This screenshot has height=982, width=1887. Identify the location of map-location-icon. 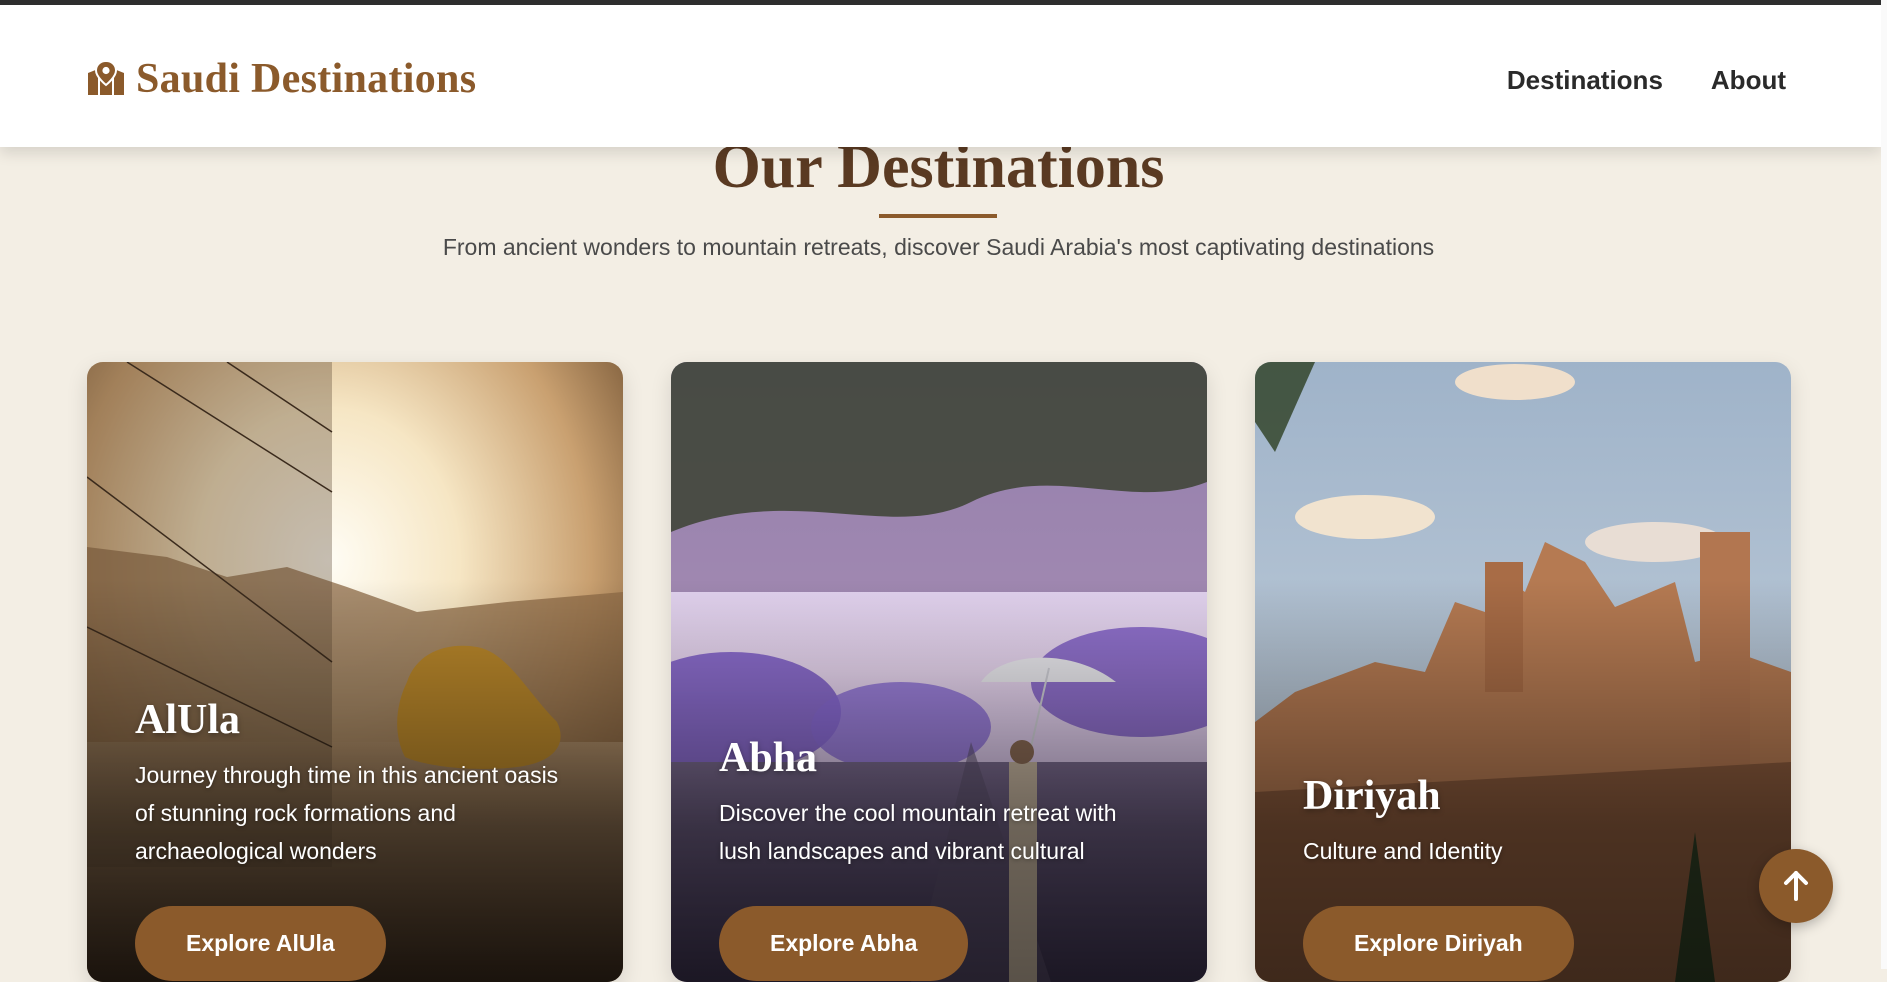
(106, 78).